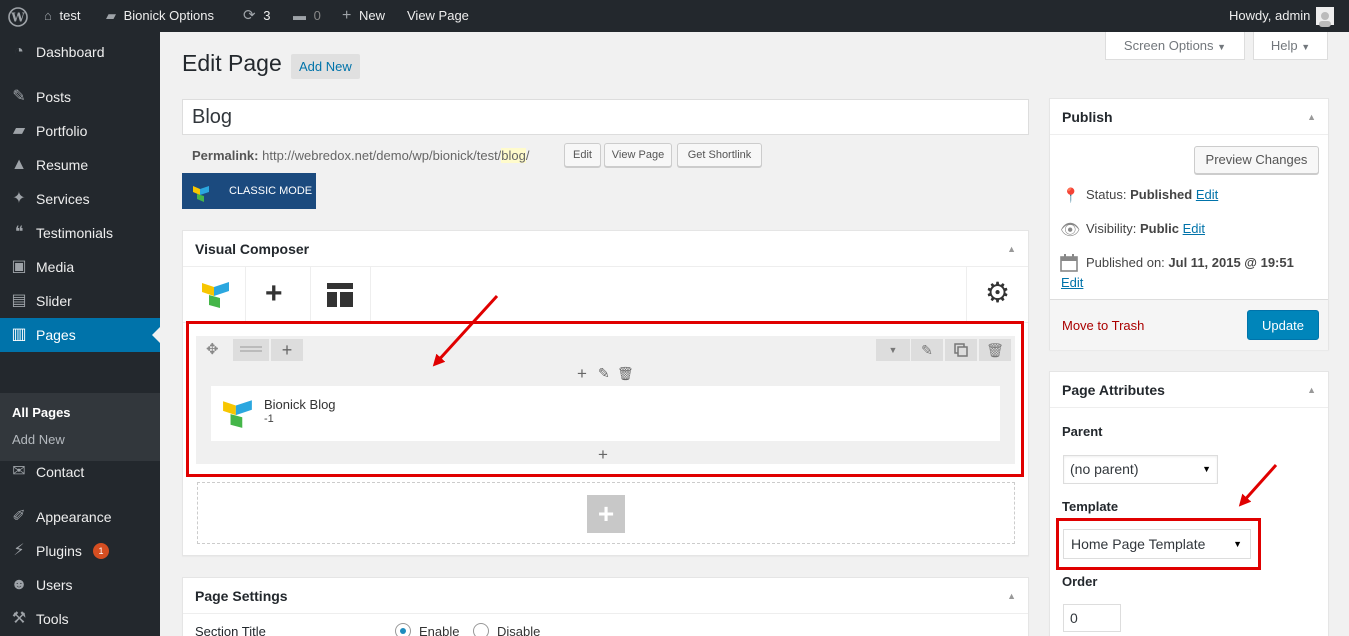  Describe the element at coordinates (465, 330) in the screenshot. I see `arrow-to-vc-row` at that location.